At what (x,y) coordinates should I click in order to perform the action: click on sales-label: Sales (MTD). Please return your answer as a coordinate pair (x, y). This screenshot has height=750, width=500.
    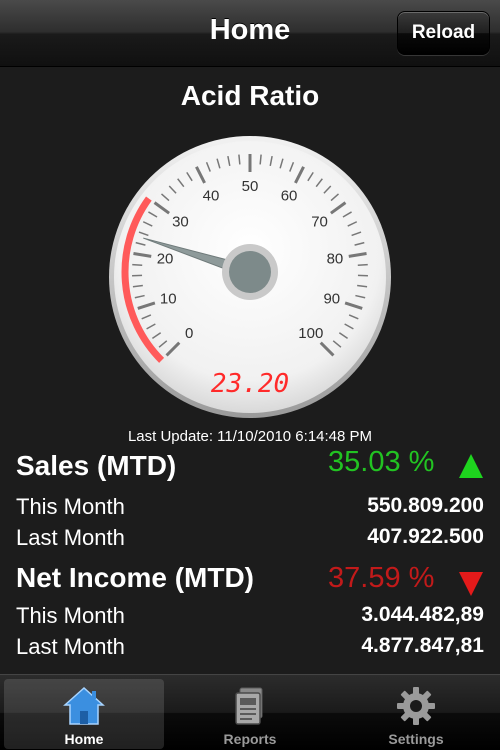
    Looking at the image, I should click on (96, 465).